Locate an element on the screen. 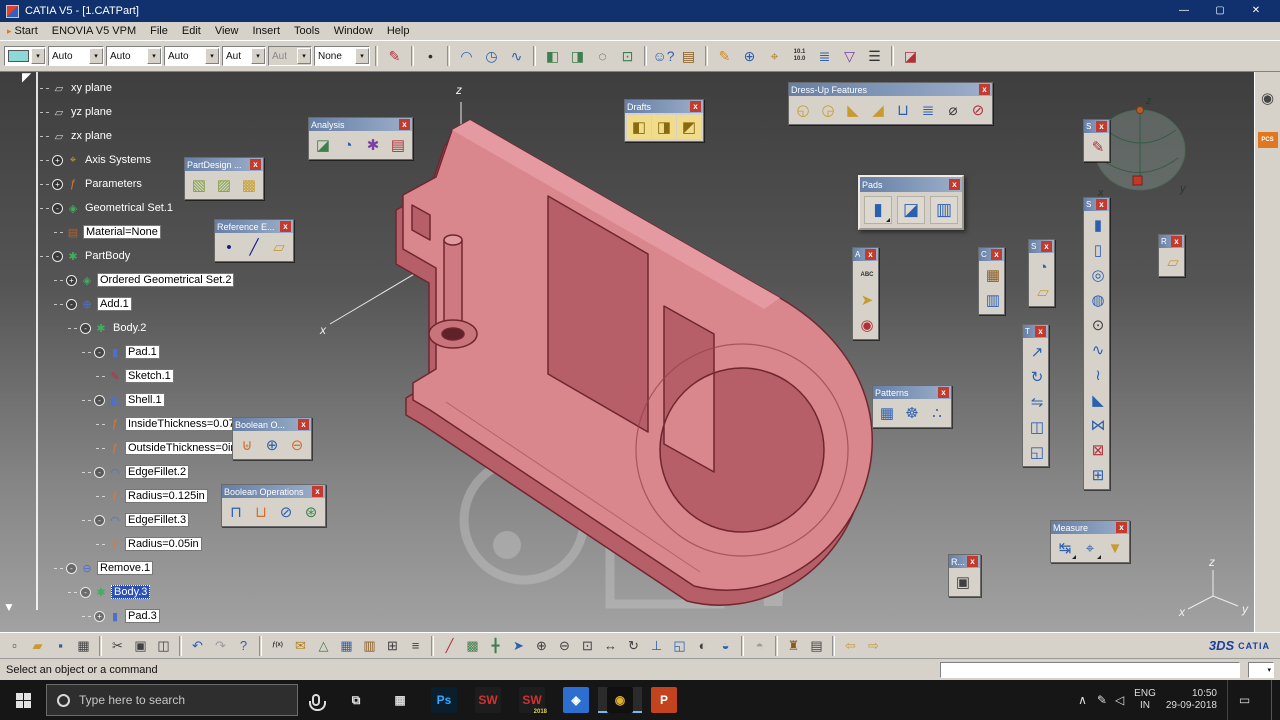 Image resolution: width=1280 pixels, height=720 pixels. pcs-icon: PCS is located at coordinates (1267, 140).